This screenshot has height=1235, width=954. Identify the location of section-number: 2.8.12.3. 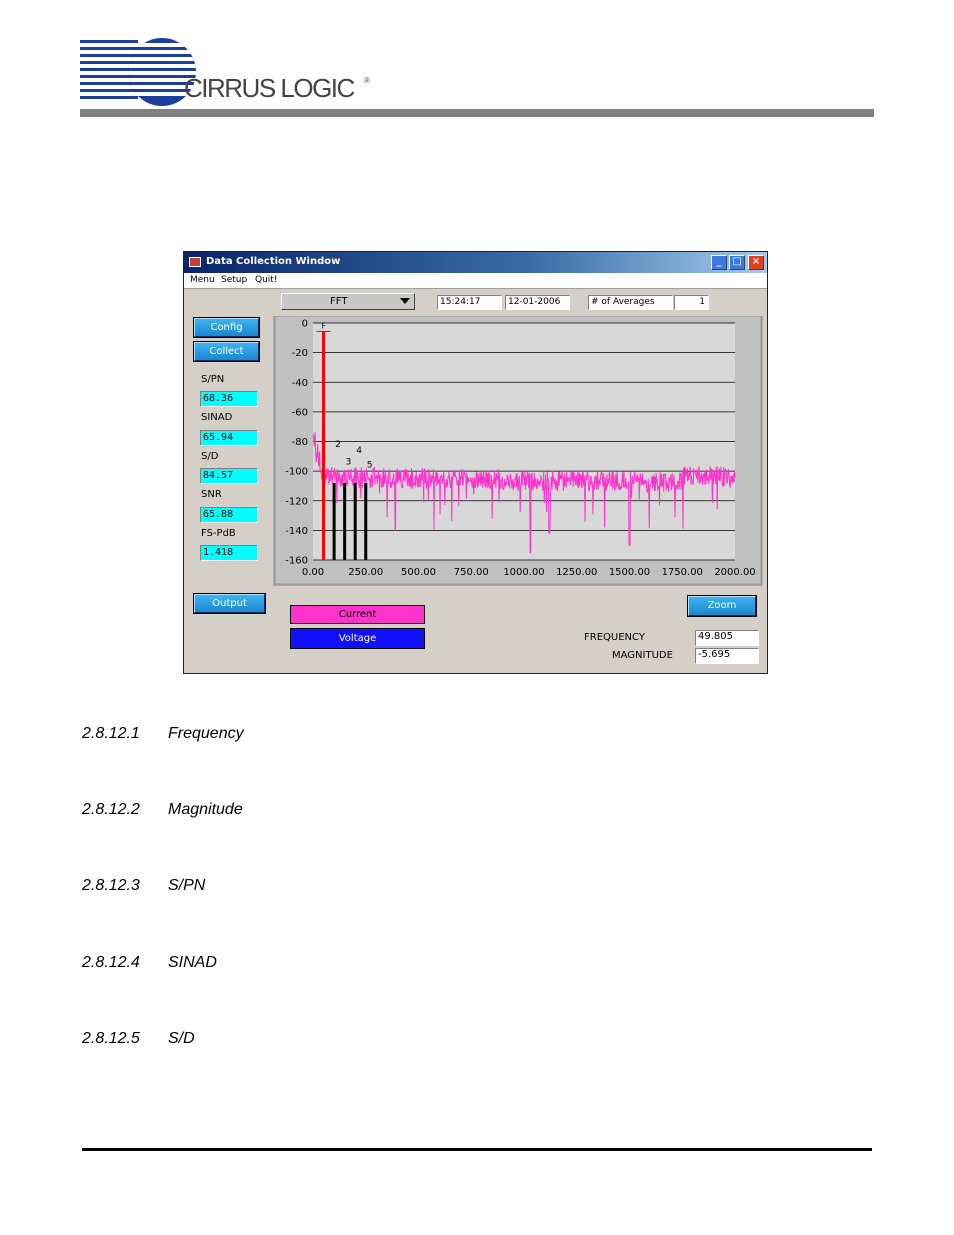
(111, 885).